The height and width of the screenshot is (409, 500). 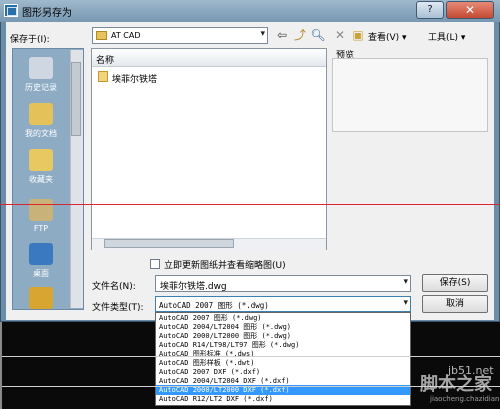 I want to click on current-folder: AT CAD, so click(x=126, y=35).